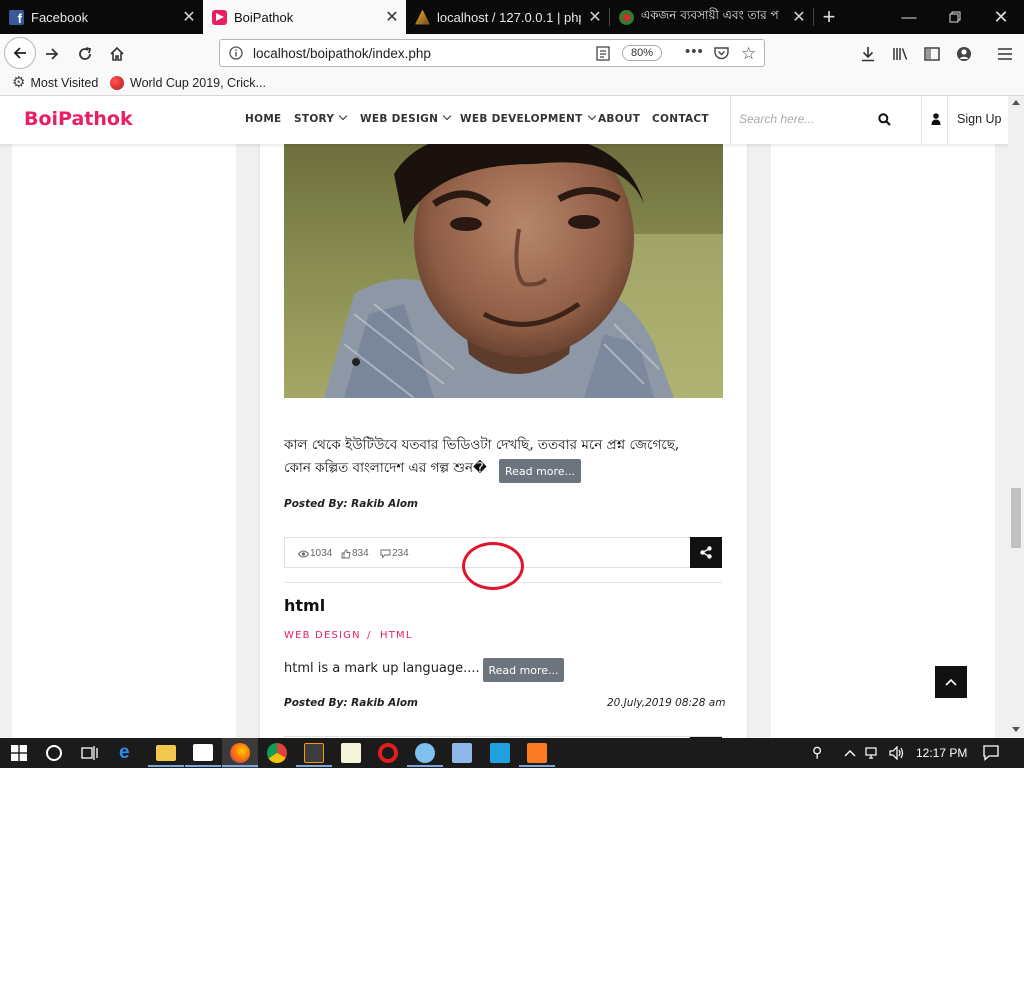 Image resolution: width=1024 pixels, height=1000 pixels. I want to click on user-icon, so click(936, 119).